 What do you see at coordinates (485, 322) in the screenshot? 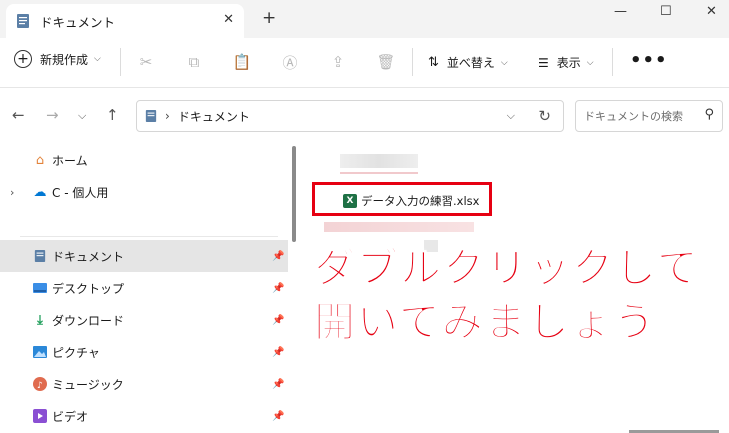
I see `instruction-caption-line2: 開いてみましょう` at bounding box center [485, 322].